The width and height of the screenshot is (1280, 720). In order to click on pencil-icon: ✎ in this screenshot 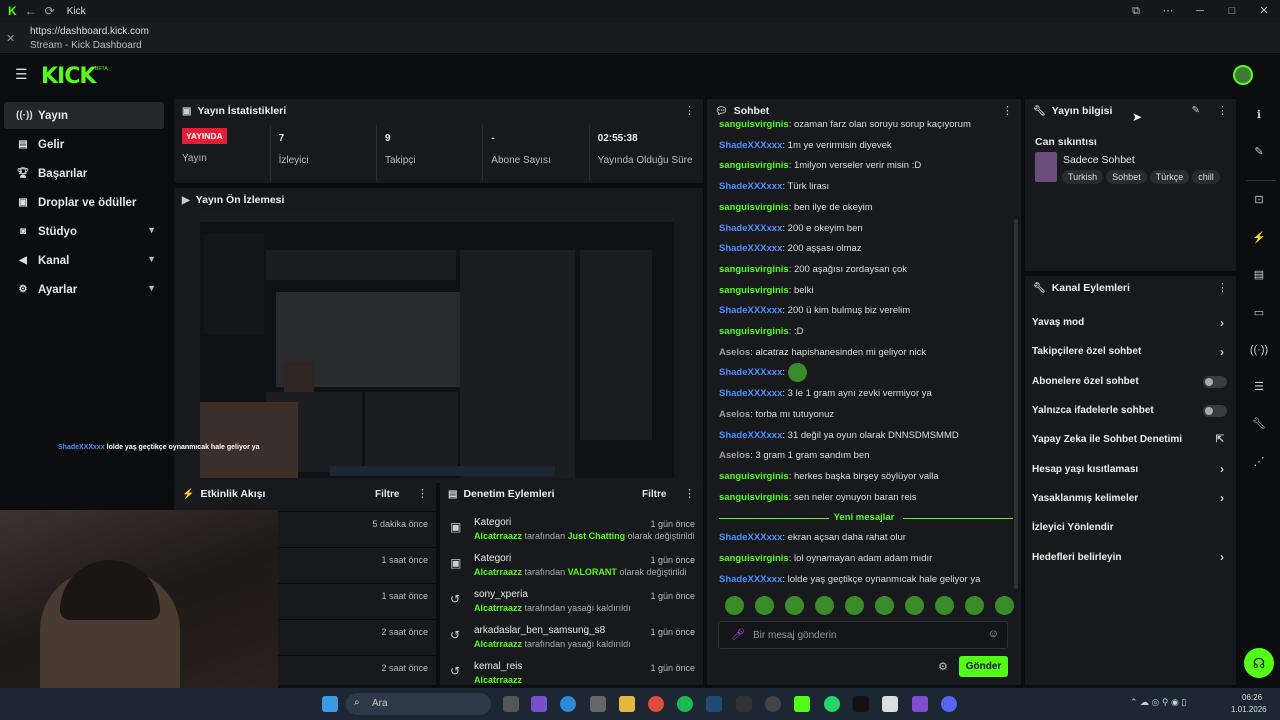, I will do `click(1259, 152)`.